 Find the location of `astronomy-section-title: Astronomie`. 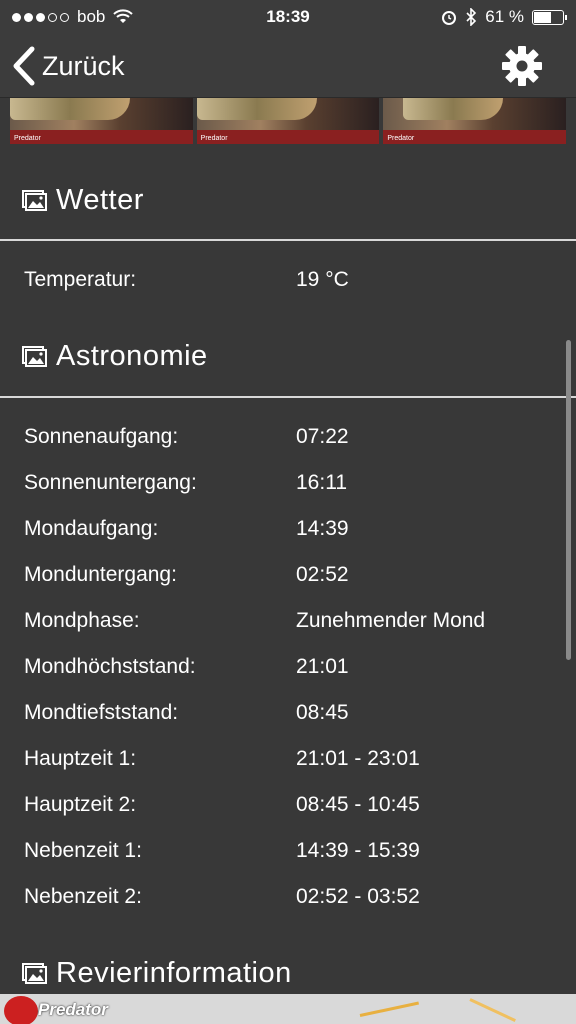

astronomy-section-title: Astronomie is located at coordinates (115, 356).